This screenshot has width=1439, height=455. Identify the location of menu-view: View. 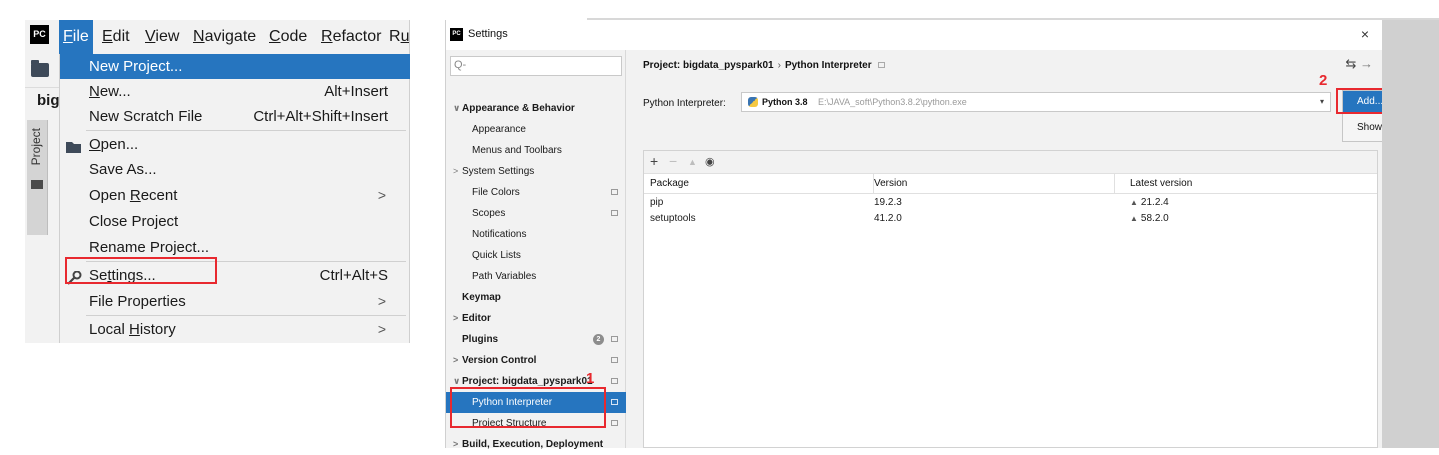
(162, 37).